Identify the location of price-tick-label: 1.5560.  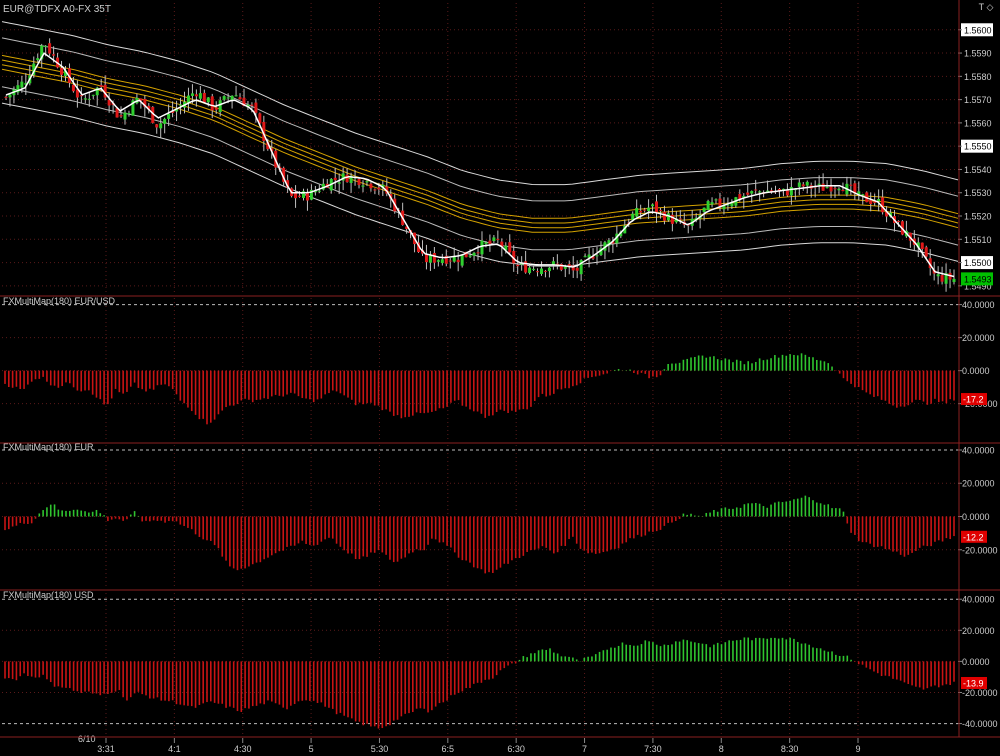
(978, 123).